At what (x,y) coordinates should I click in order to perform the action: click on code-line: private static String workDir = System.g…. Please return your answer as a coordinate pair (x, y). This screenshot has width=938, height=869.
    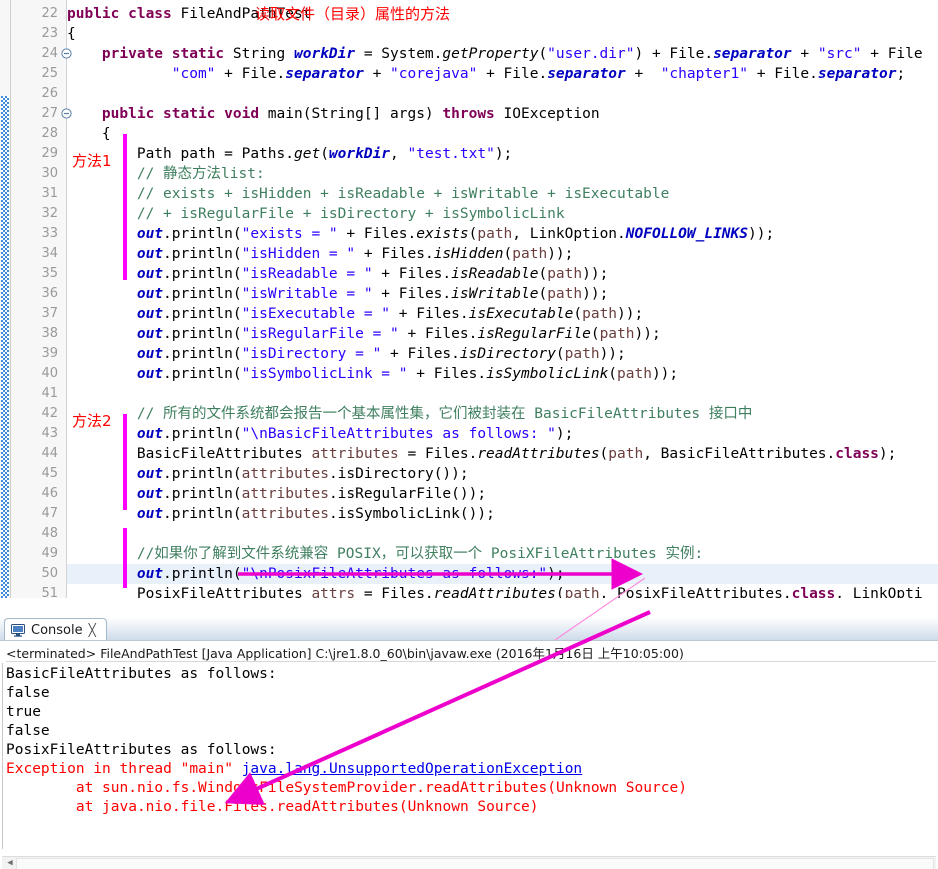
    Looking at the image, I should click on (495, 54).